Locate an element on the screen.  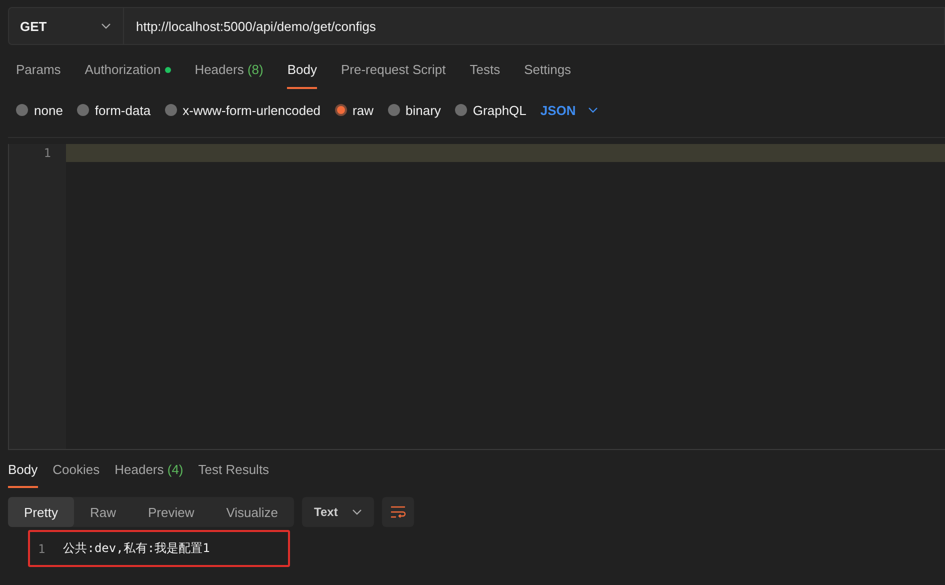
request-tab: Body is located at coordinates (302, 75).